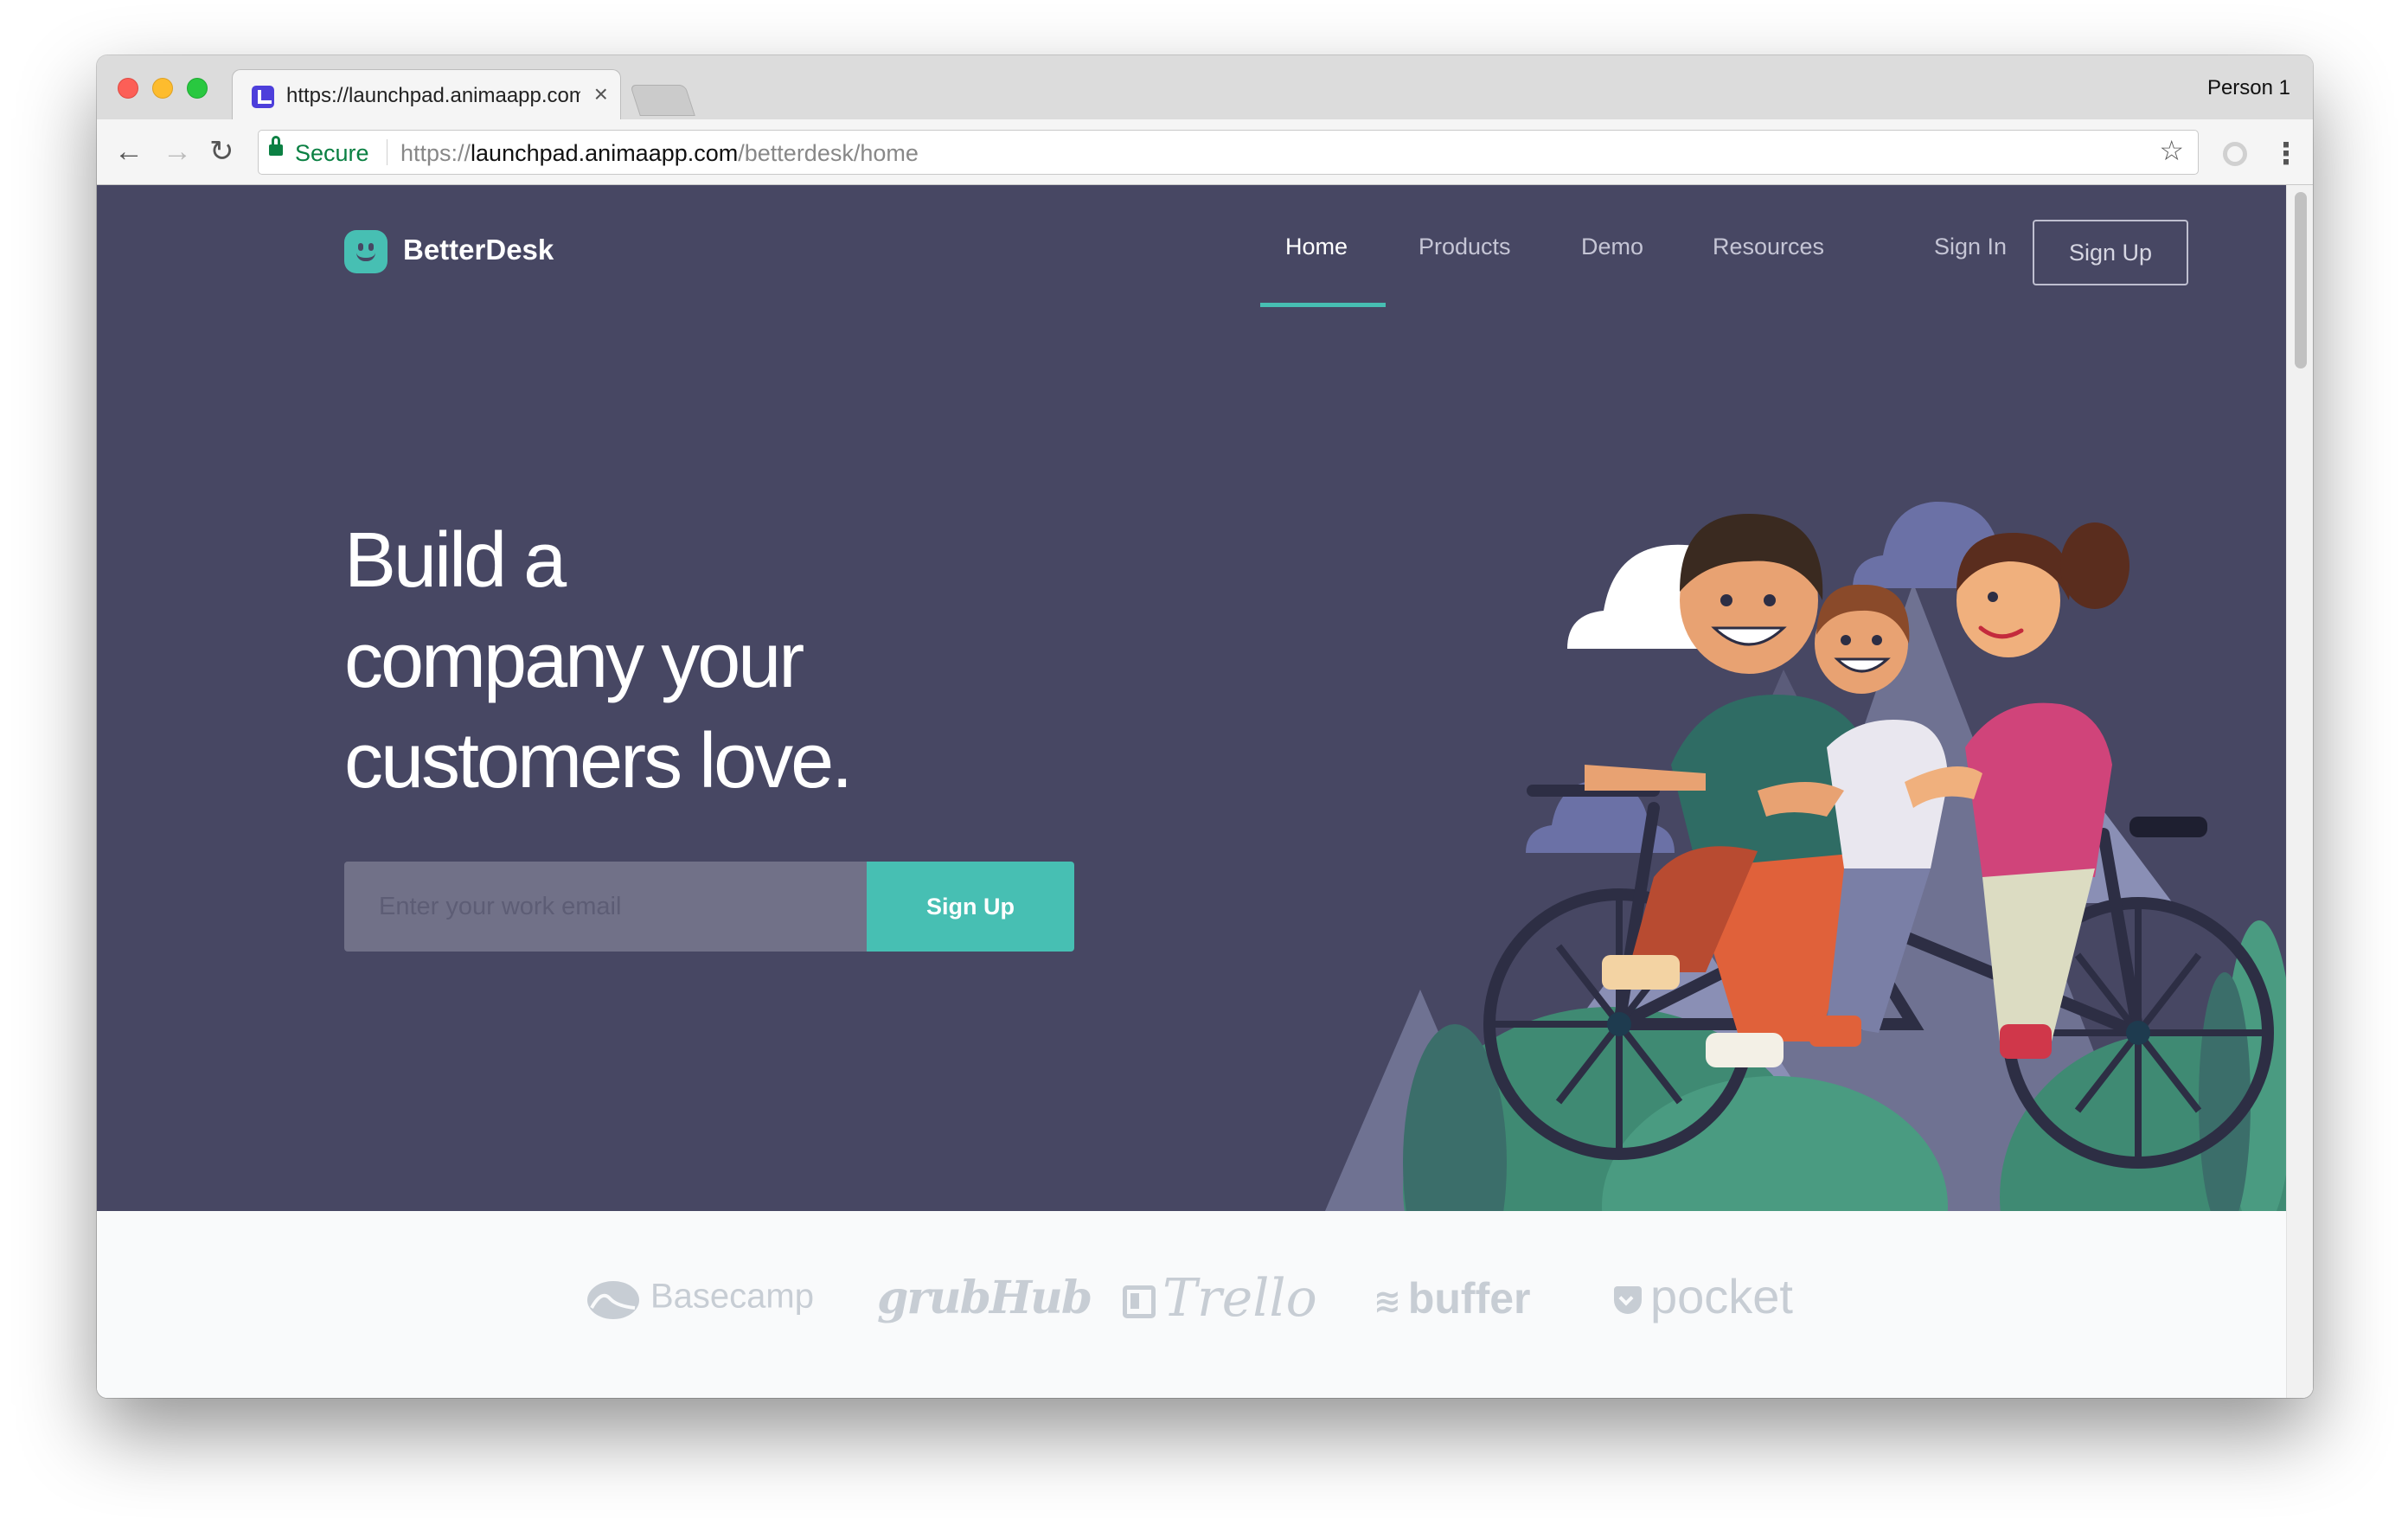 The height and width of the screenshot is (1538, 2408). I want to click on tab-active: https://launchpad.animaapp.com ×, so click(426, 94).